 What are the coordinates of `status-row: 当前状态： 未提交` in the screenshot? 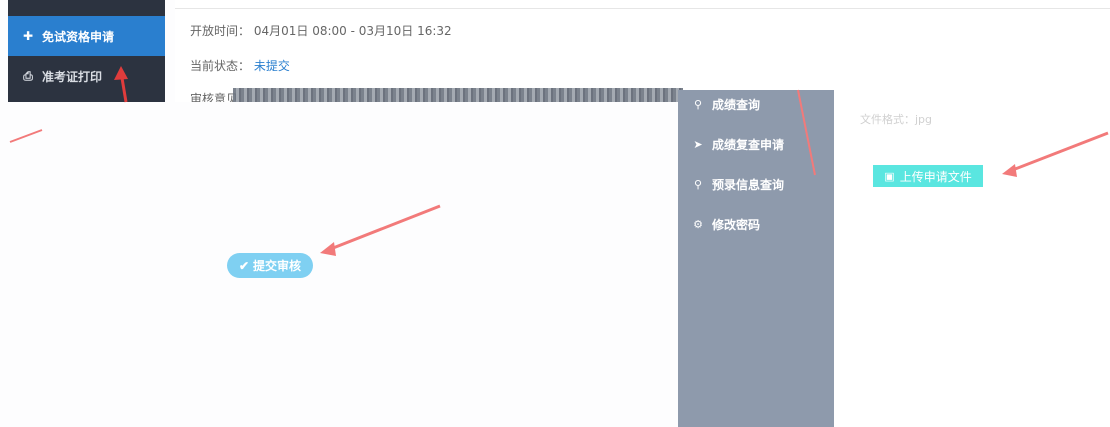 It's located at (240, 65).